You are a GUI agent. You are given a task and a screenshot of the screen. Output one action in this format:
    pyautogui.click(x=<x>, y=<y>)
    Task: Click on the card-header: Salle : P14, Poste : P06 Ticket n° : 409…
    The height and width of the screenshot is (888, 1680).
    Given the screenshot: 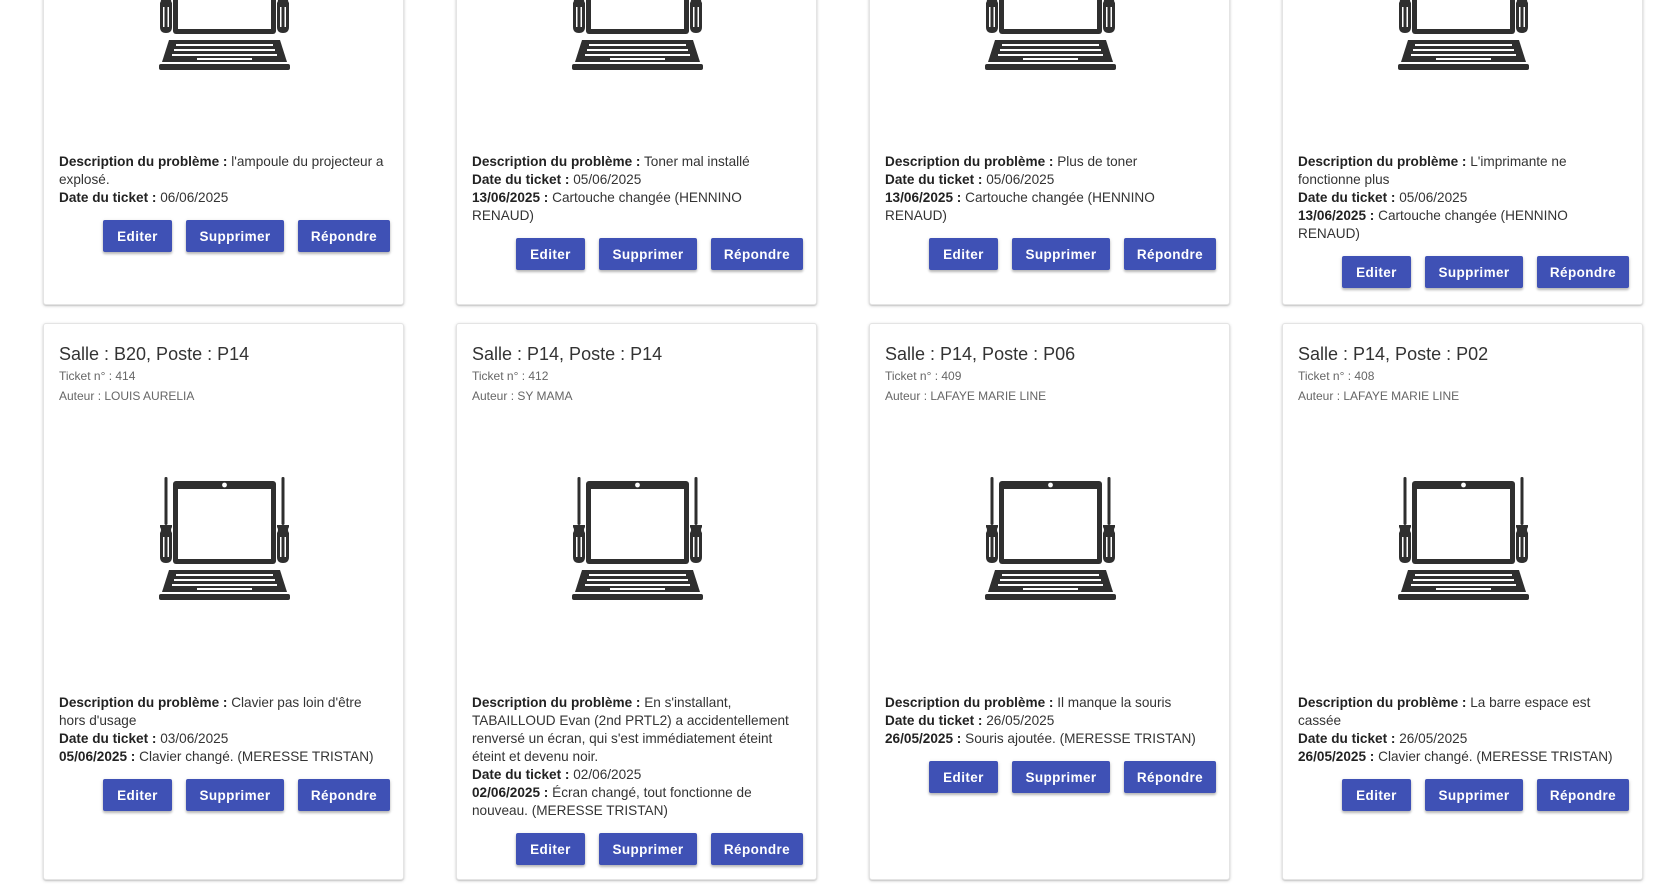 What is the action you would take?
    pyautogui.click(x=1051, y=374)
    